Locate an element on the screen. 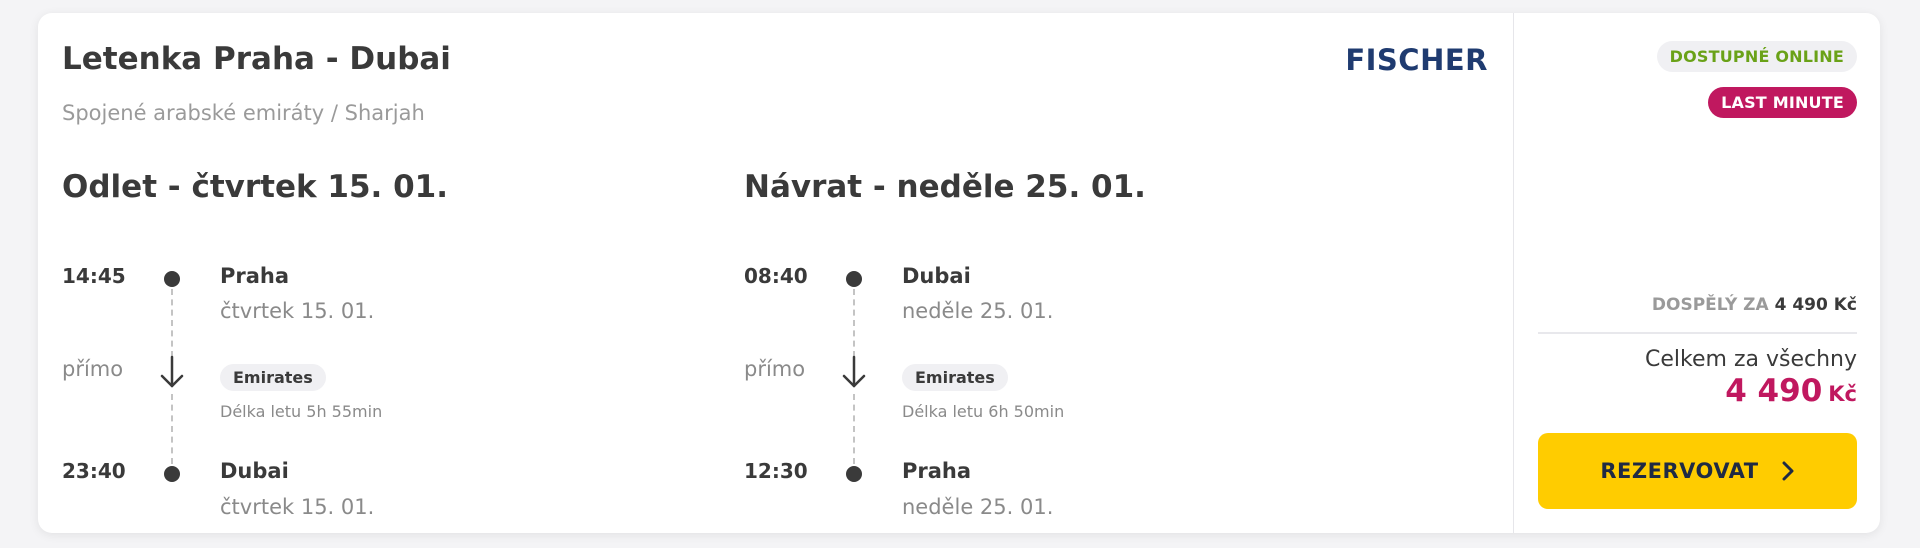 The height and width of the screenshot is (548, 1920). adult-price-line: DOSPĚLÝ ZA 4 490 Kč is located at coordinates (1754, 305).